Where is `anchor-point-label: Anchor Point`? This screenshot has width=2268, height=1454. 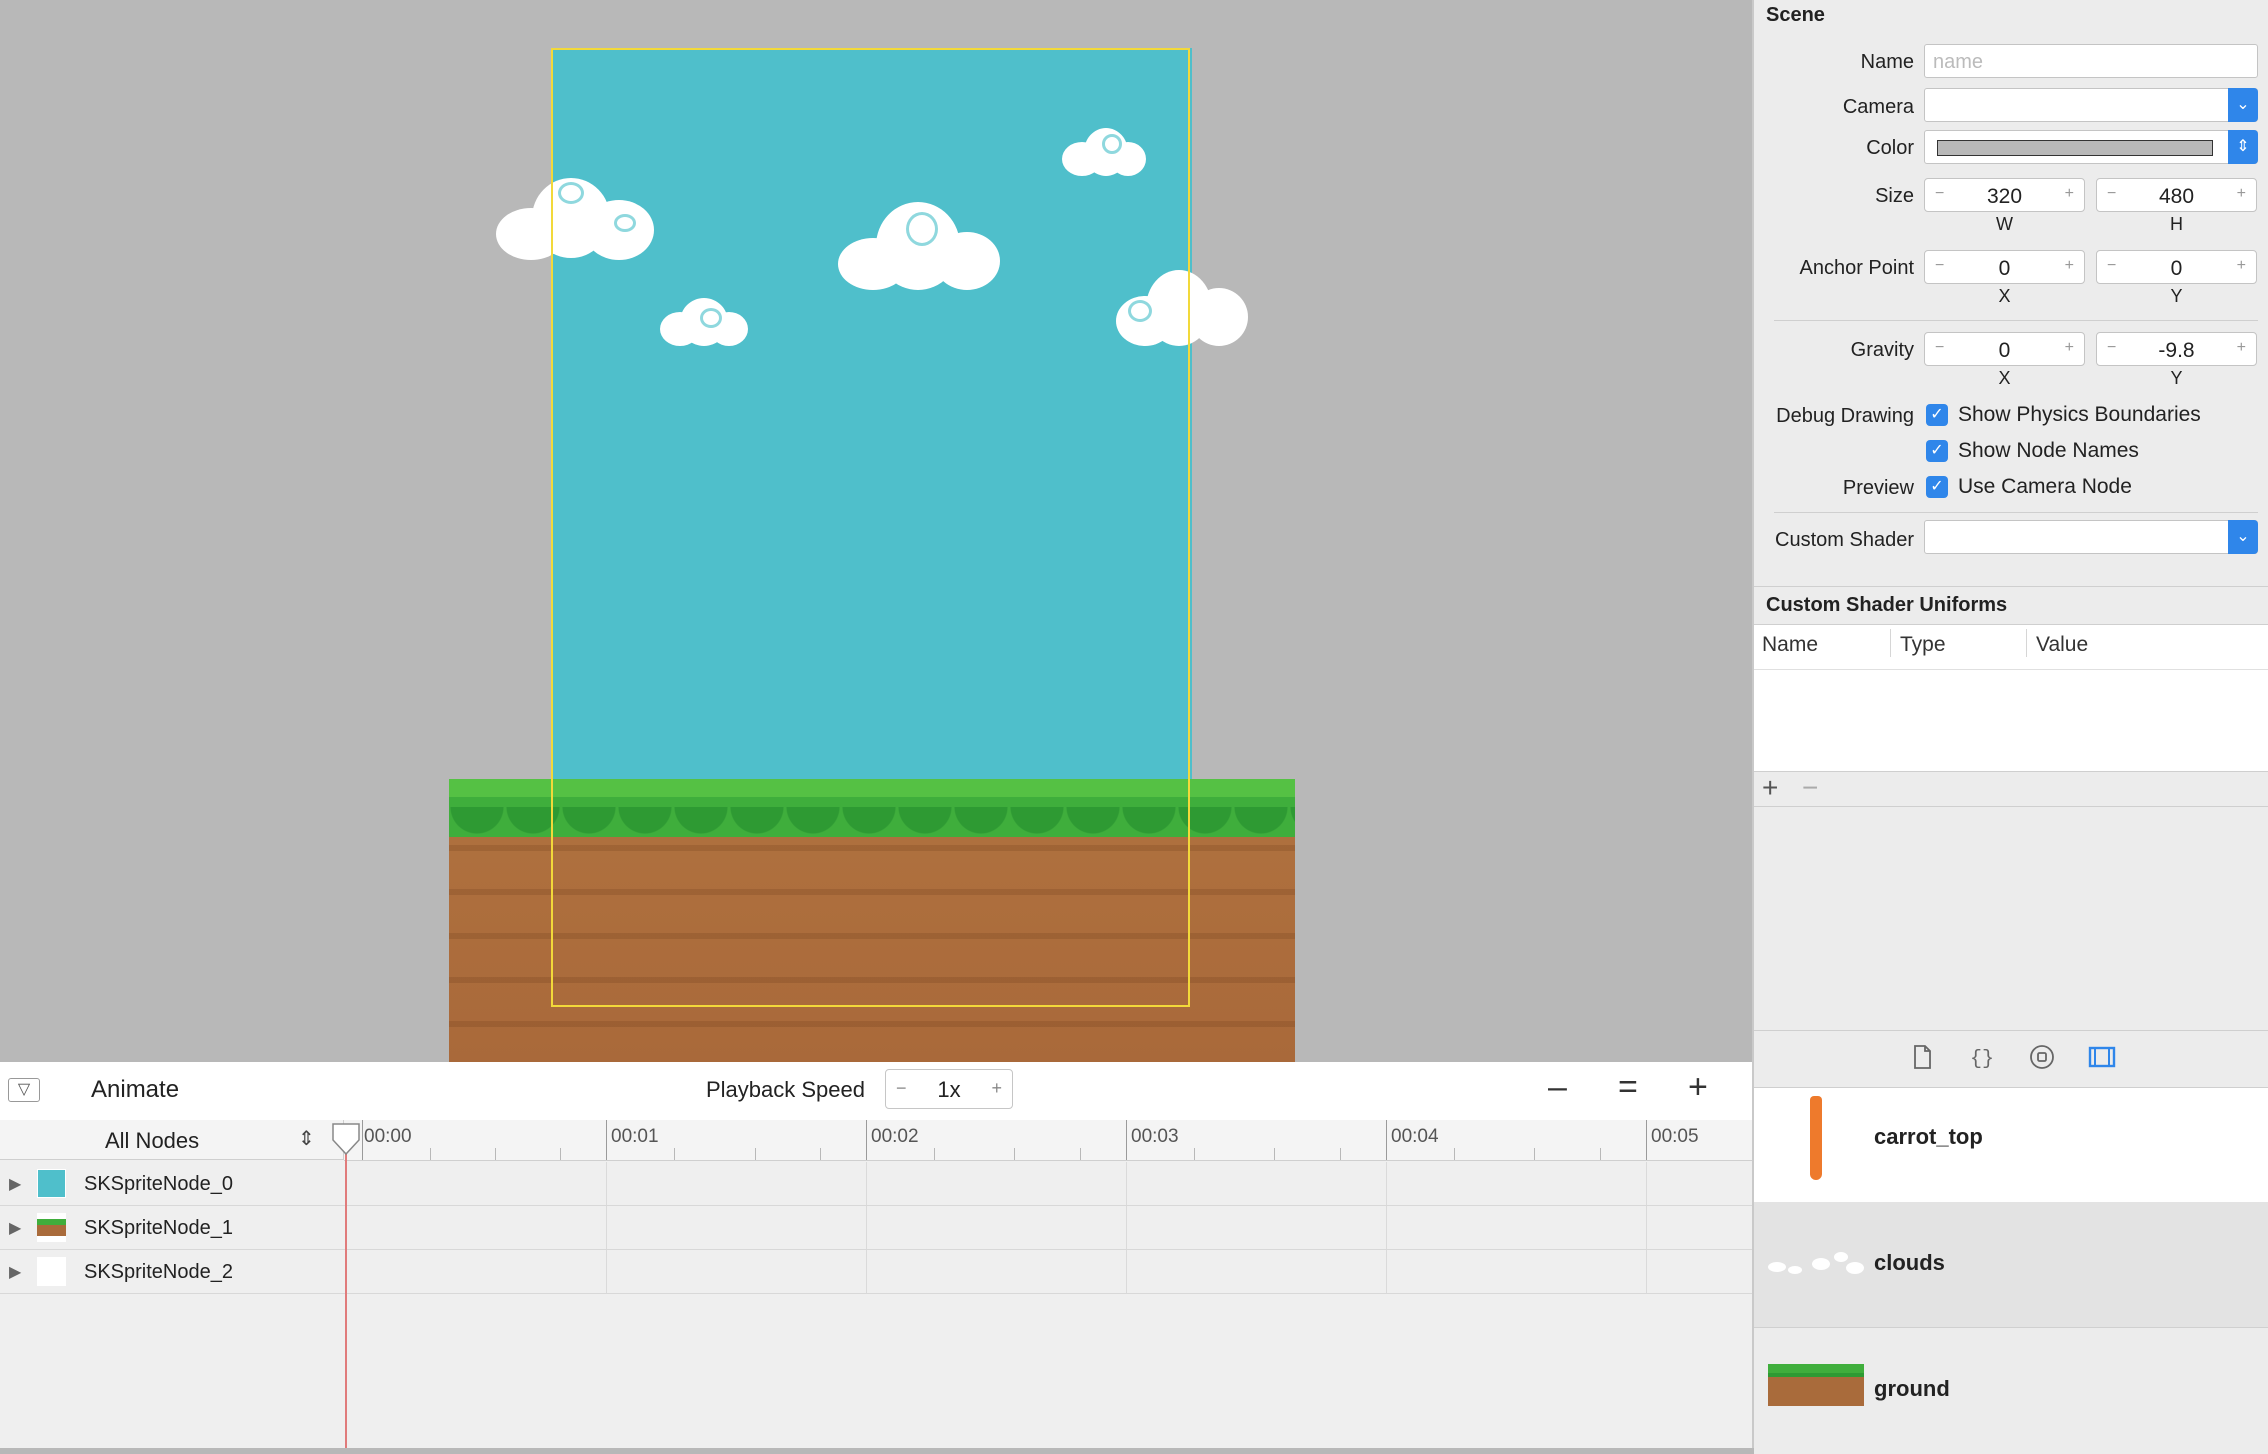
anchor-point-label: Anchor Point is located at coordinates (1856, 268).